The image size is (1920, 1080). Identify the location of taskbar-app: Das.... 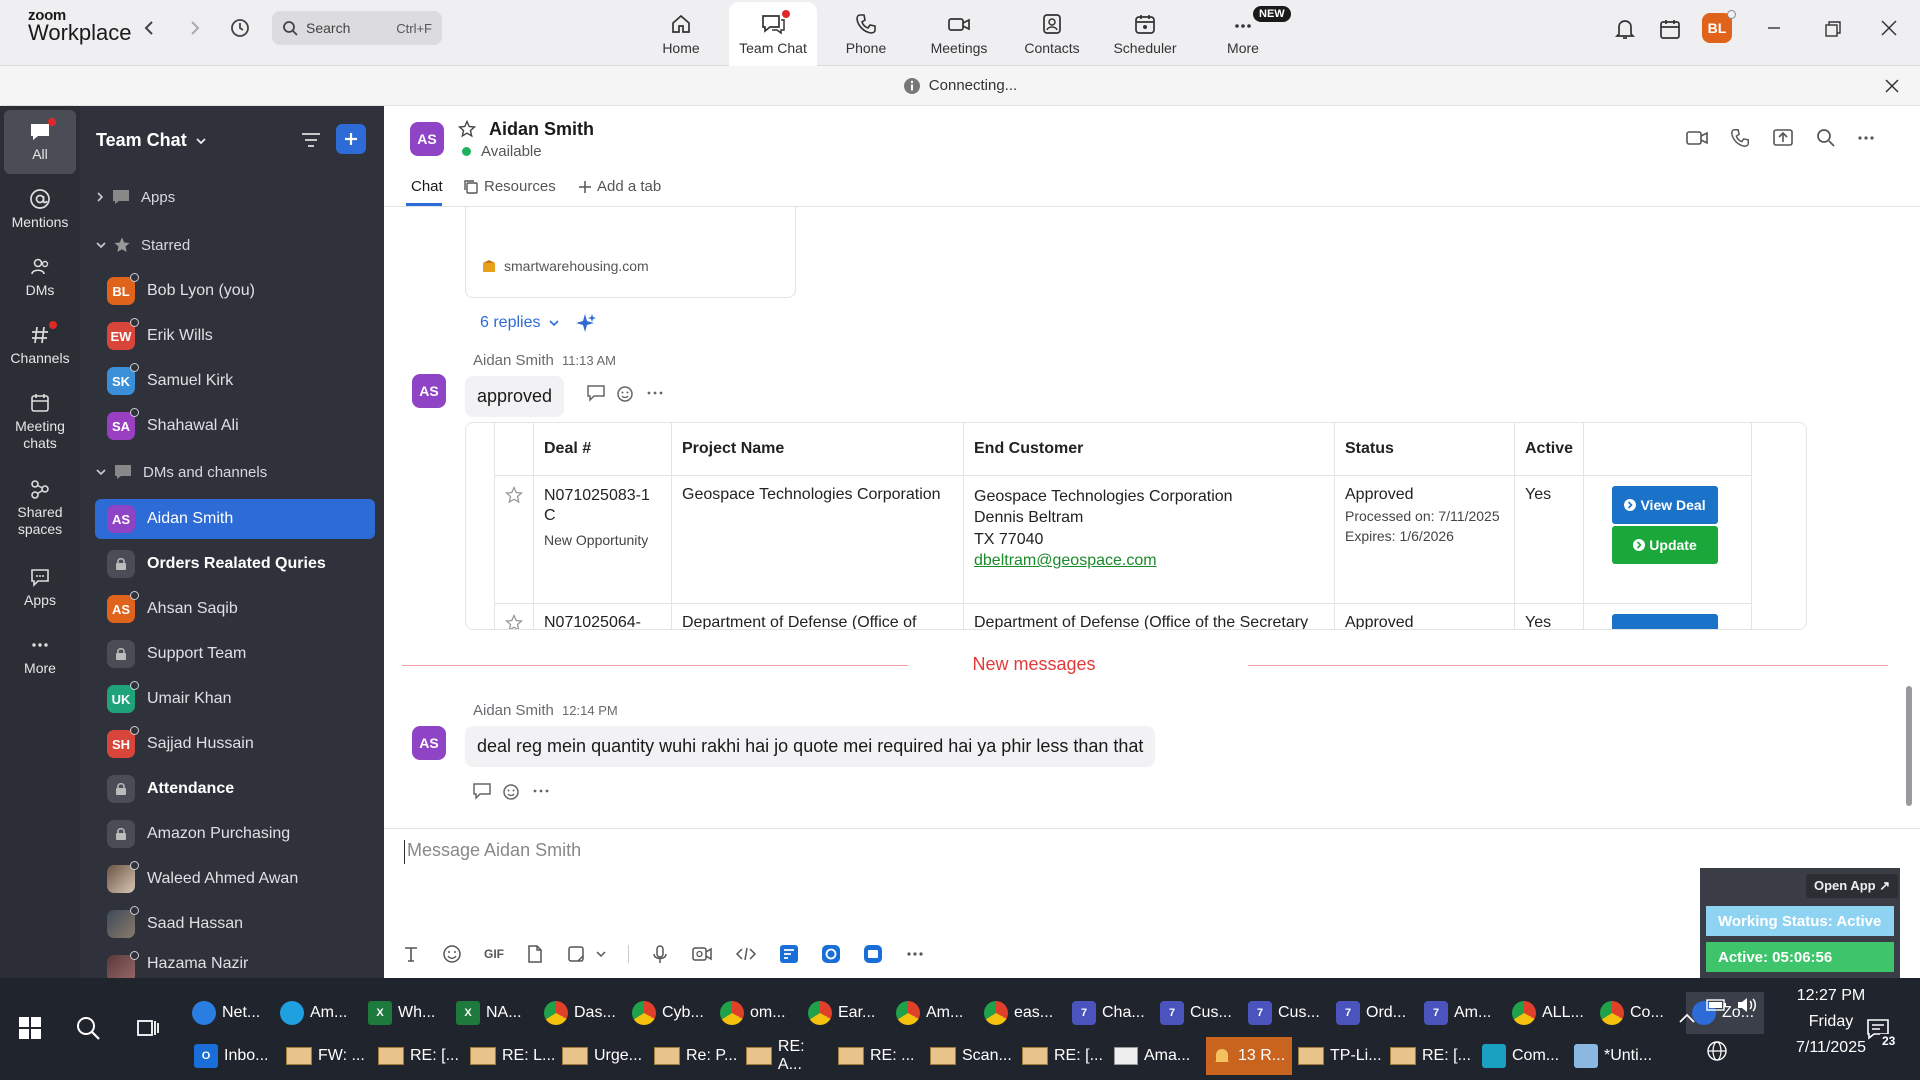
(584, 1013).